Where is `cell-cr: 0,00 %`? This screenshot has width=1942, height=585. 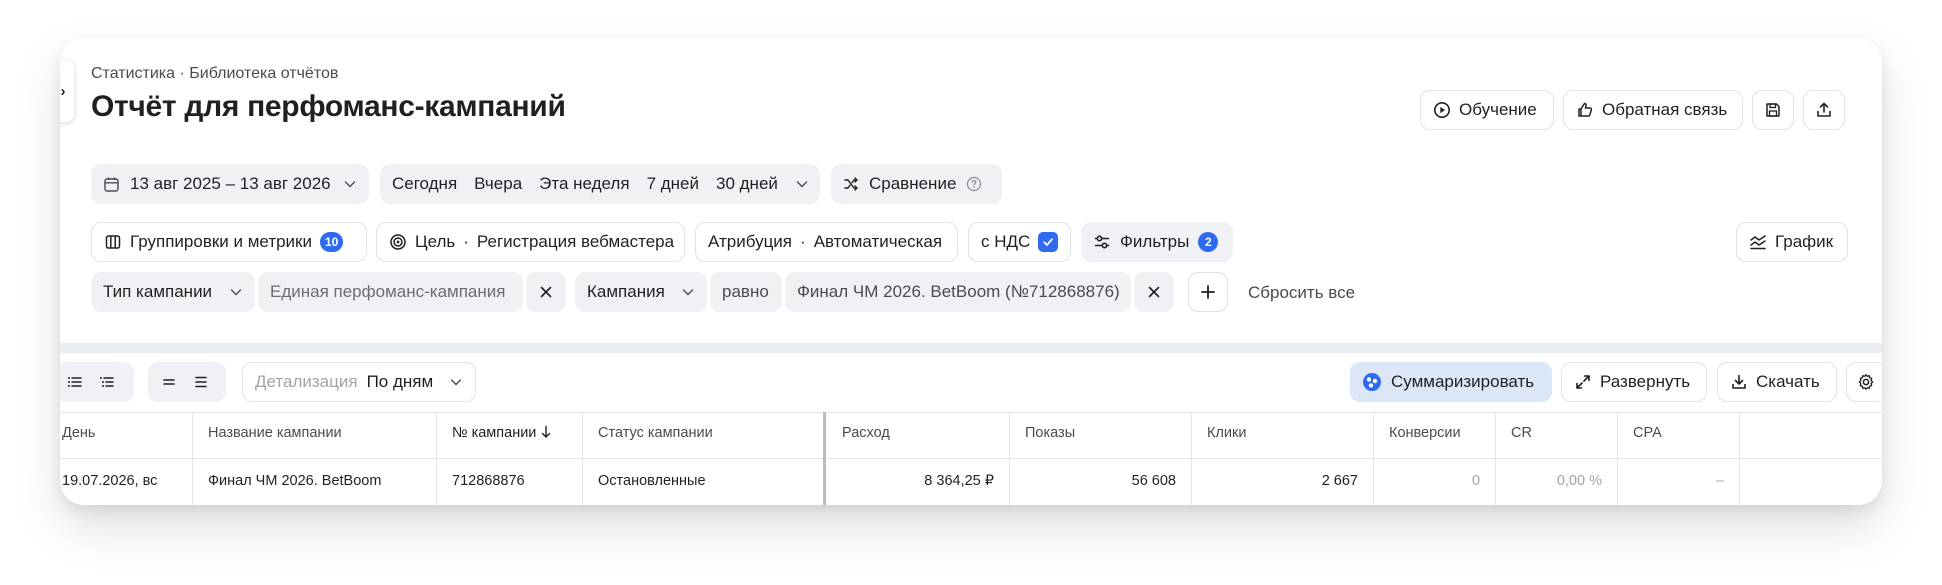
cell-cr: 0,00 % is located at coordinates (1579, 481).